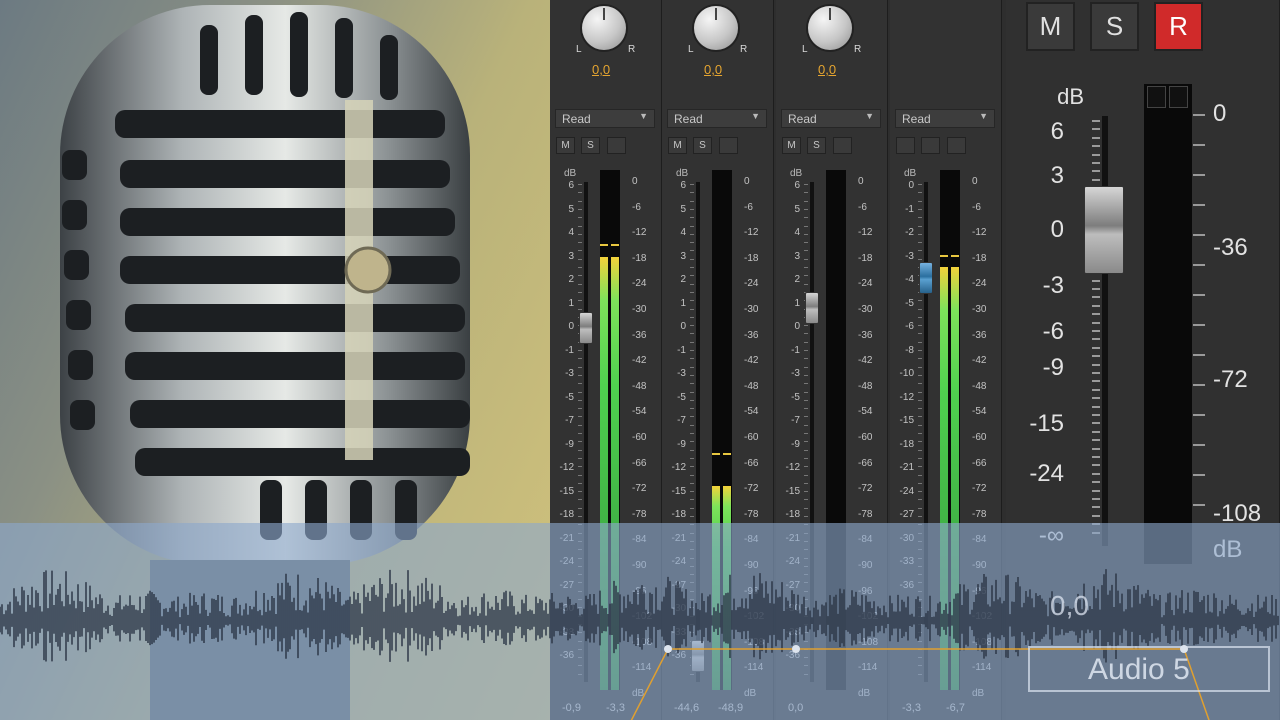 The width and height of the screenshot is (1280, 720). I want to click on master-volume-fader, so click(1104, 230).